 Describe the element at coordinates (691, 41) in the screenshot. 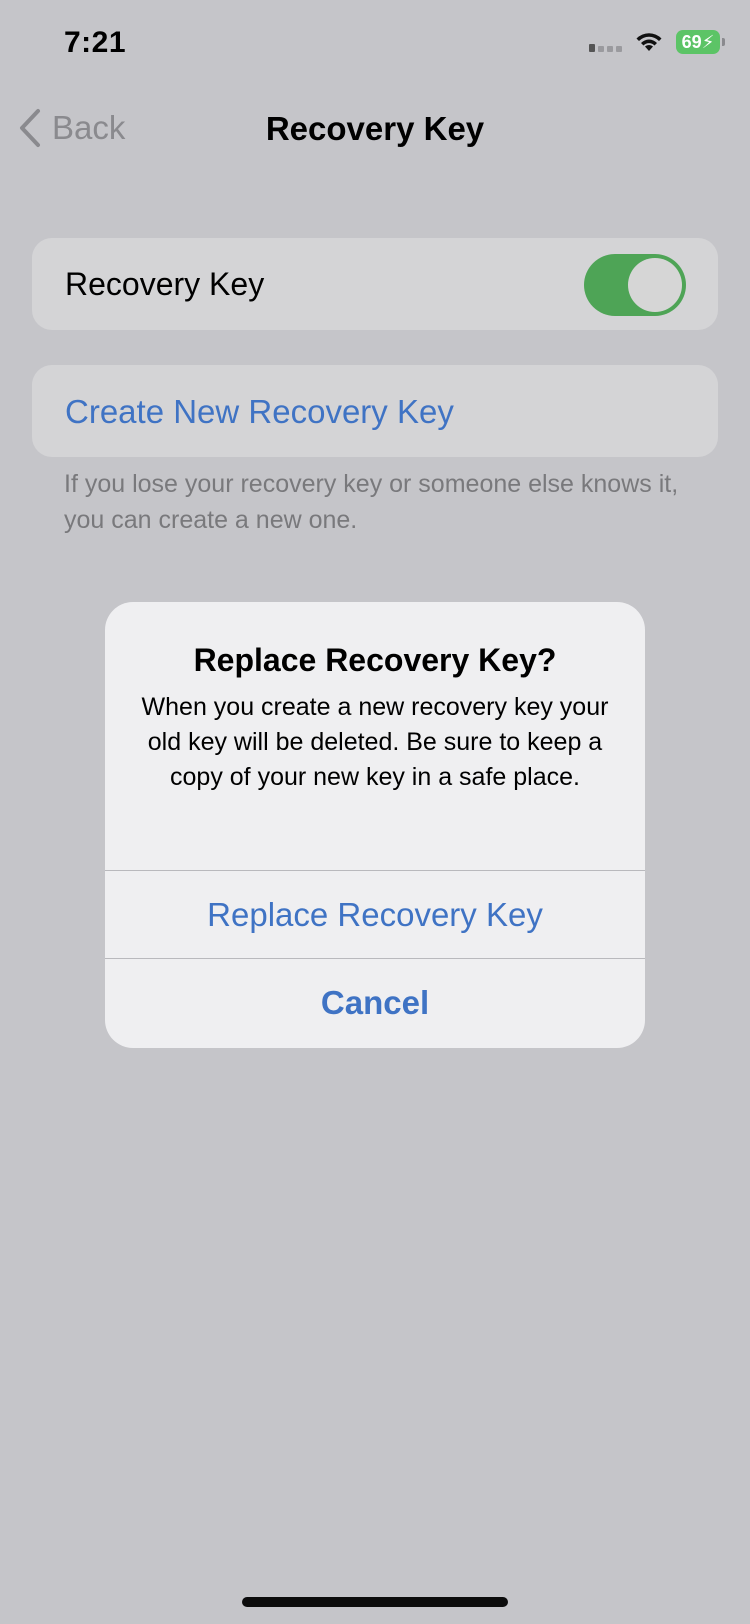

I see `battery-level: 69` at that location.